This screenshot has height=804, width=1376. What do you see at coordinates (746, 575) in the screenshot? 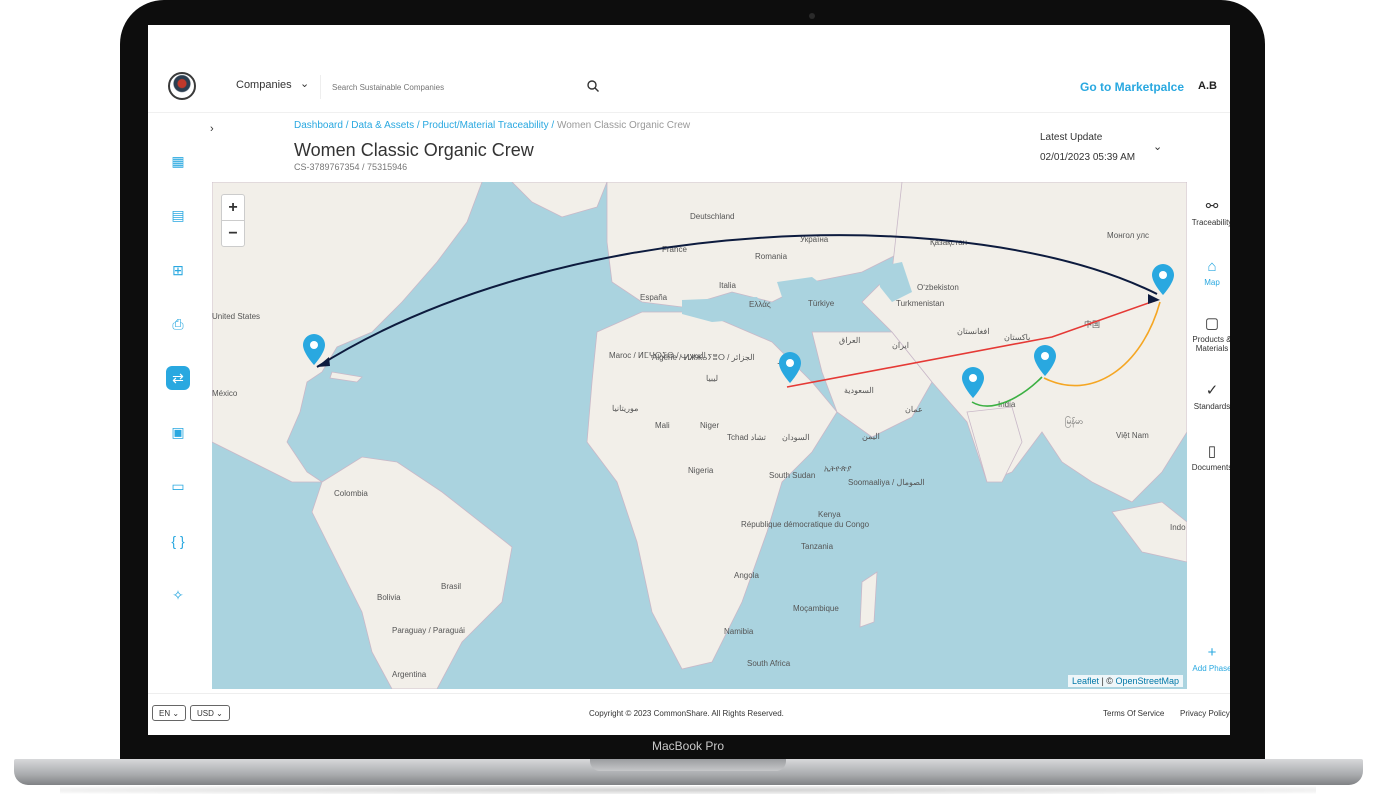
I see `map-label: Angola` at bounding box center [746, 575].